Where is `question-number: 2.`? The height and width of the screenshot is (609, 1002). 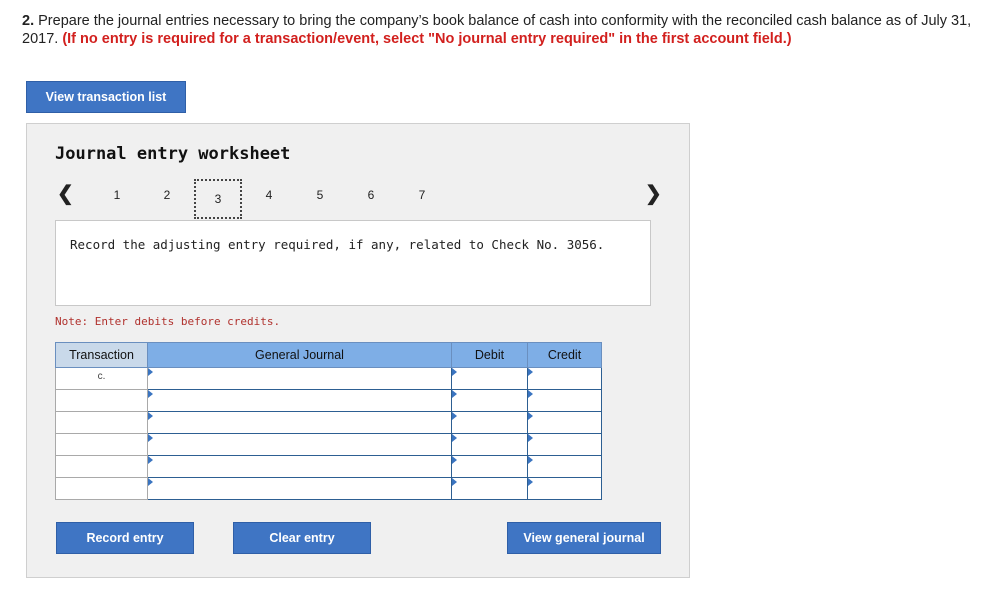 question-number: 2. is located at coordinates (28, 21).